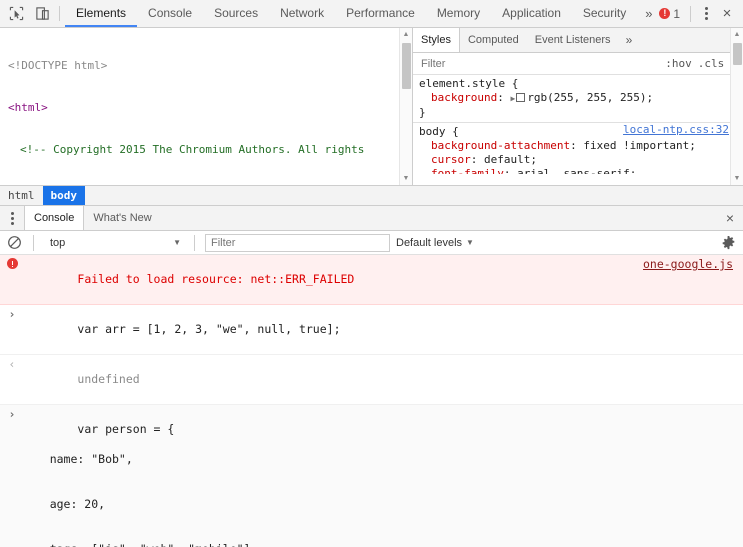 The width and height of the screenshot is (743, 547). Describe the element at coordinates (140, 544) in the screenshot. I see `console-person-line-4-text: tags: ["js", "web", "mobile"],` at that location.